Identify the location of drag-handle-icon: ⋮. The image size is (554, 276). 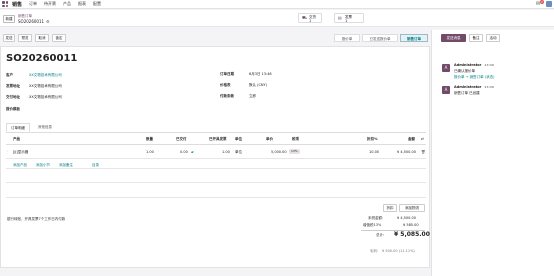
(8, 152).